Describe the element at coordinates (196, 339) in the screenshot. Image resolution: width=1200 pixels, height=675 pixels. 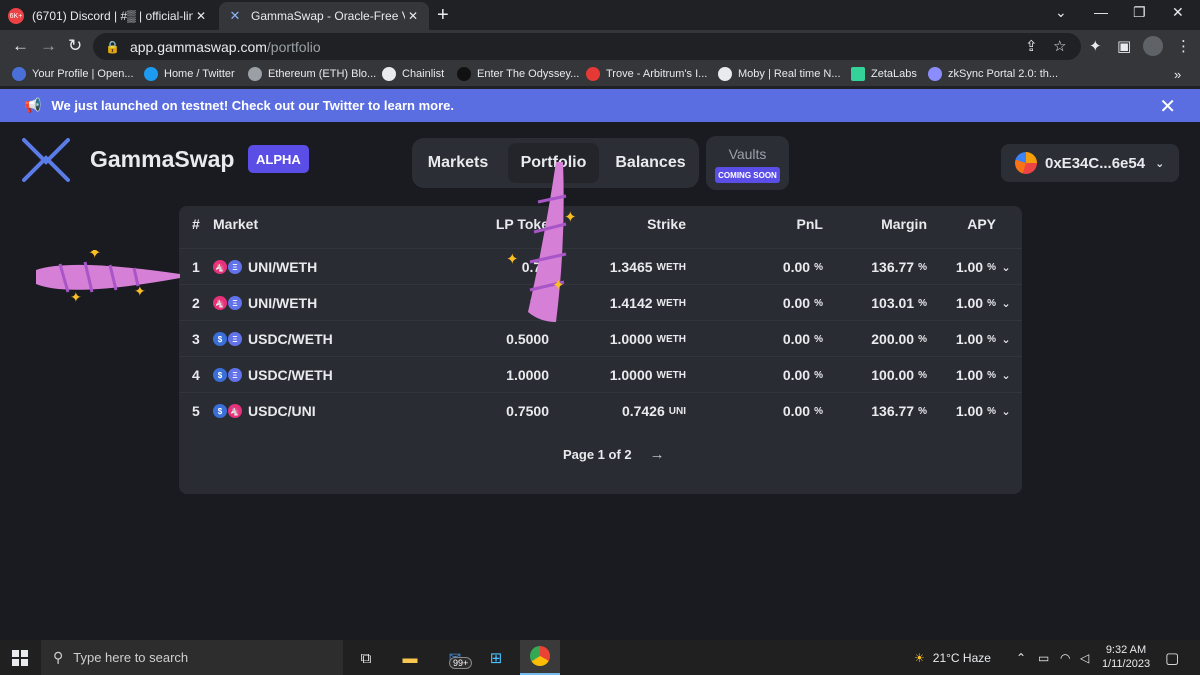
I see `row-num: 3` at that location.